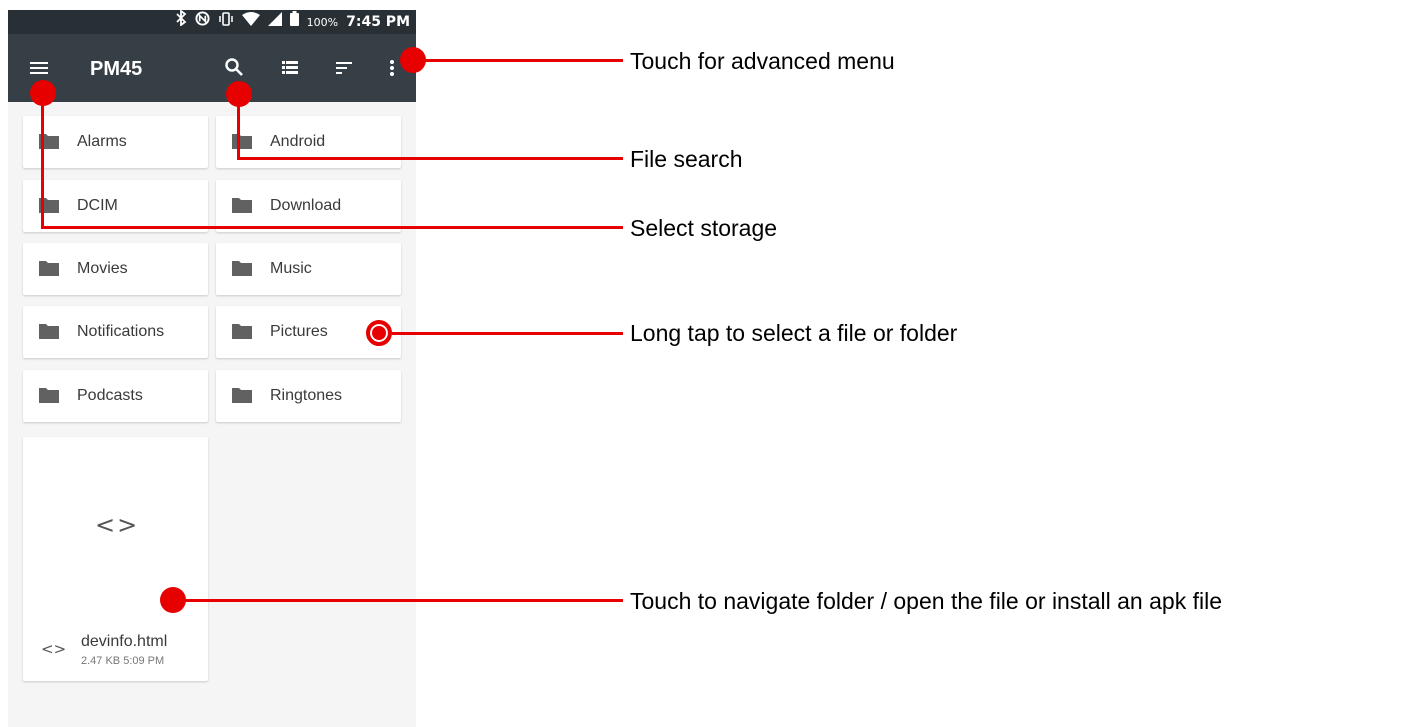 Image resolution: width=1408 pixels, height=727 pixels. What do you see at coordinates (102, 141) in the screenshot?
I see `folder-label: Alarms` at bounding box center [102, 141].